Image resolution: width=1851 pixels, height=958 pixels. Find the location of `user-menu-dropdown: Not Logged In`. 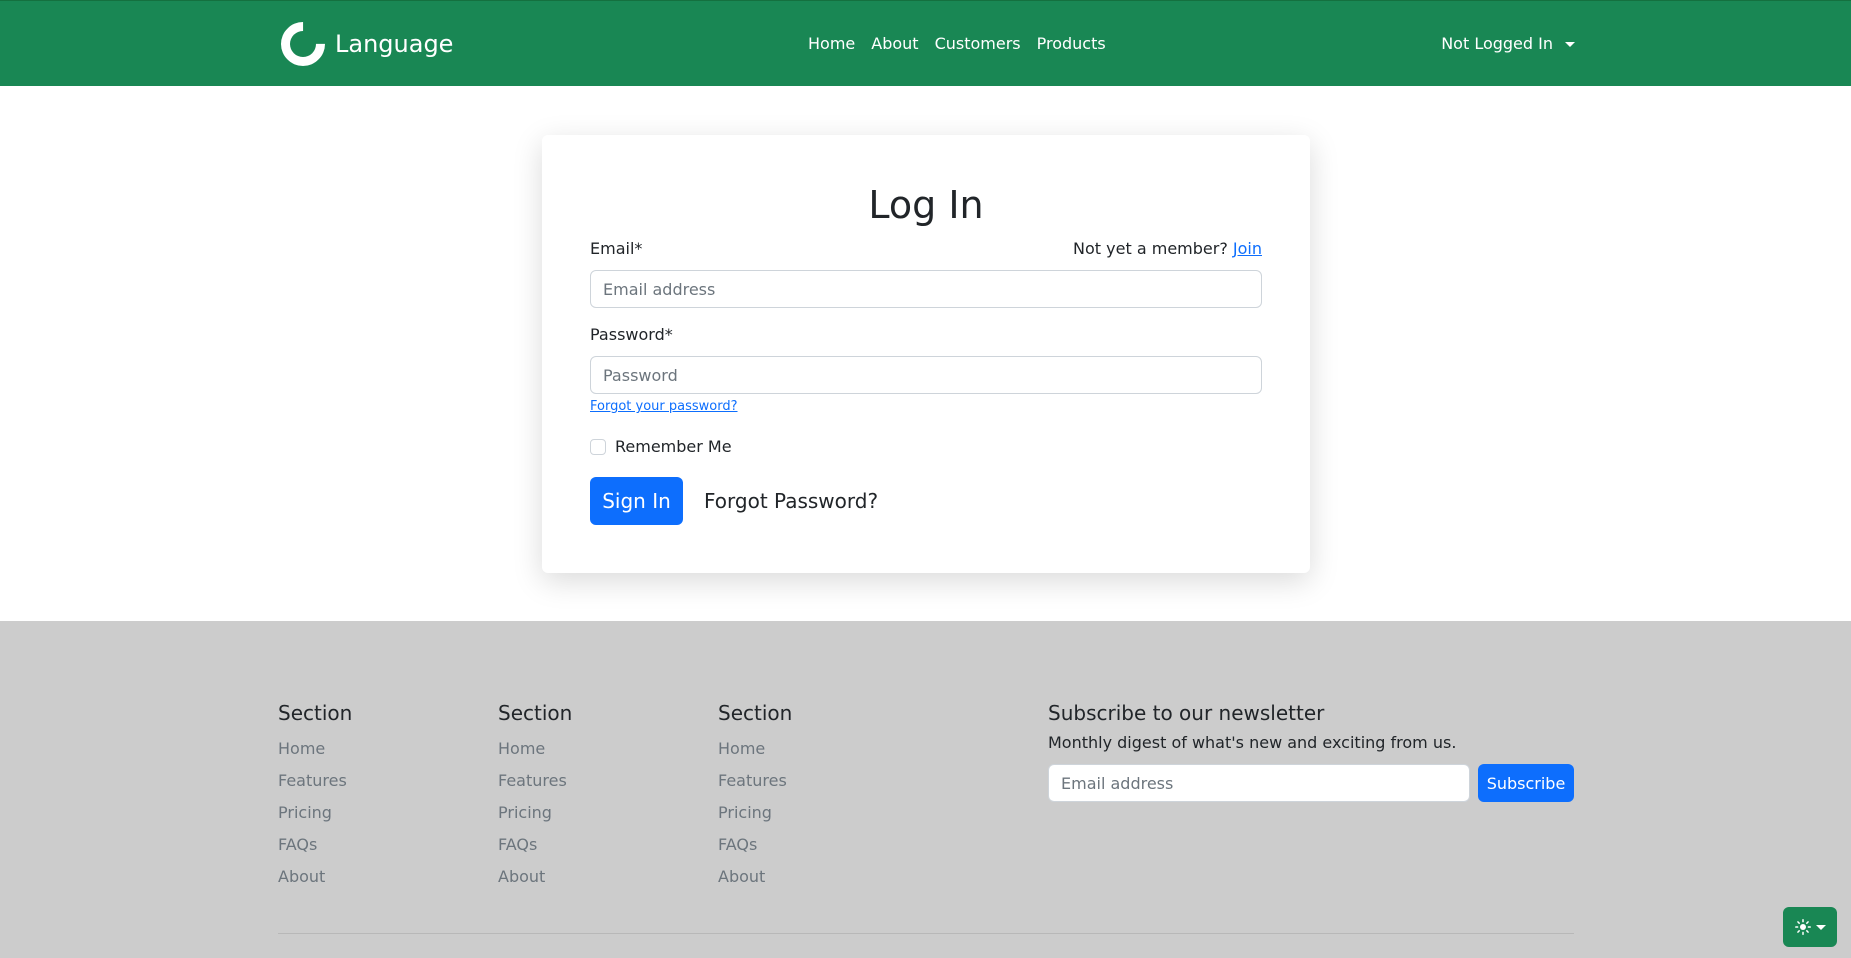

user-menu-dropdown: Not Logged In is located at coordinates (1508, 44).